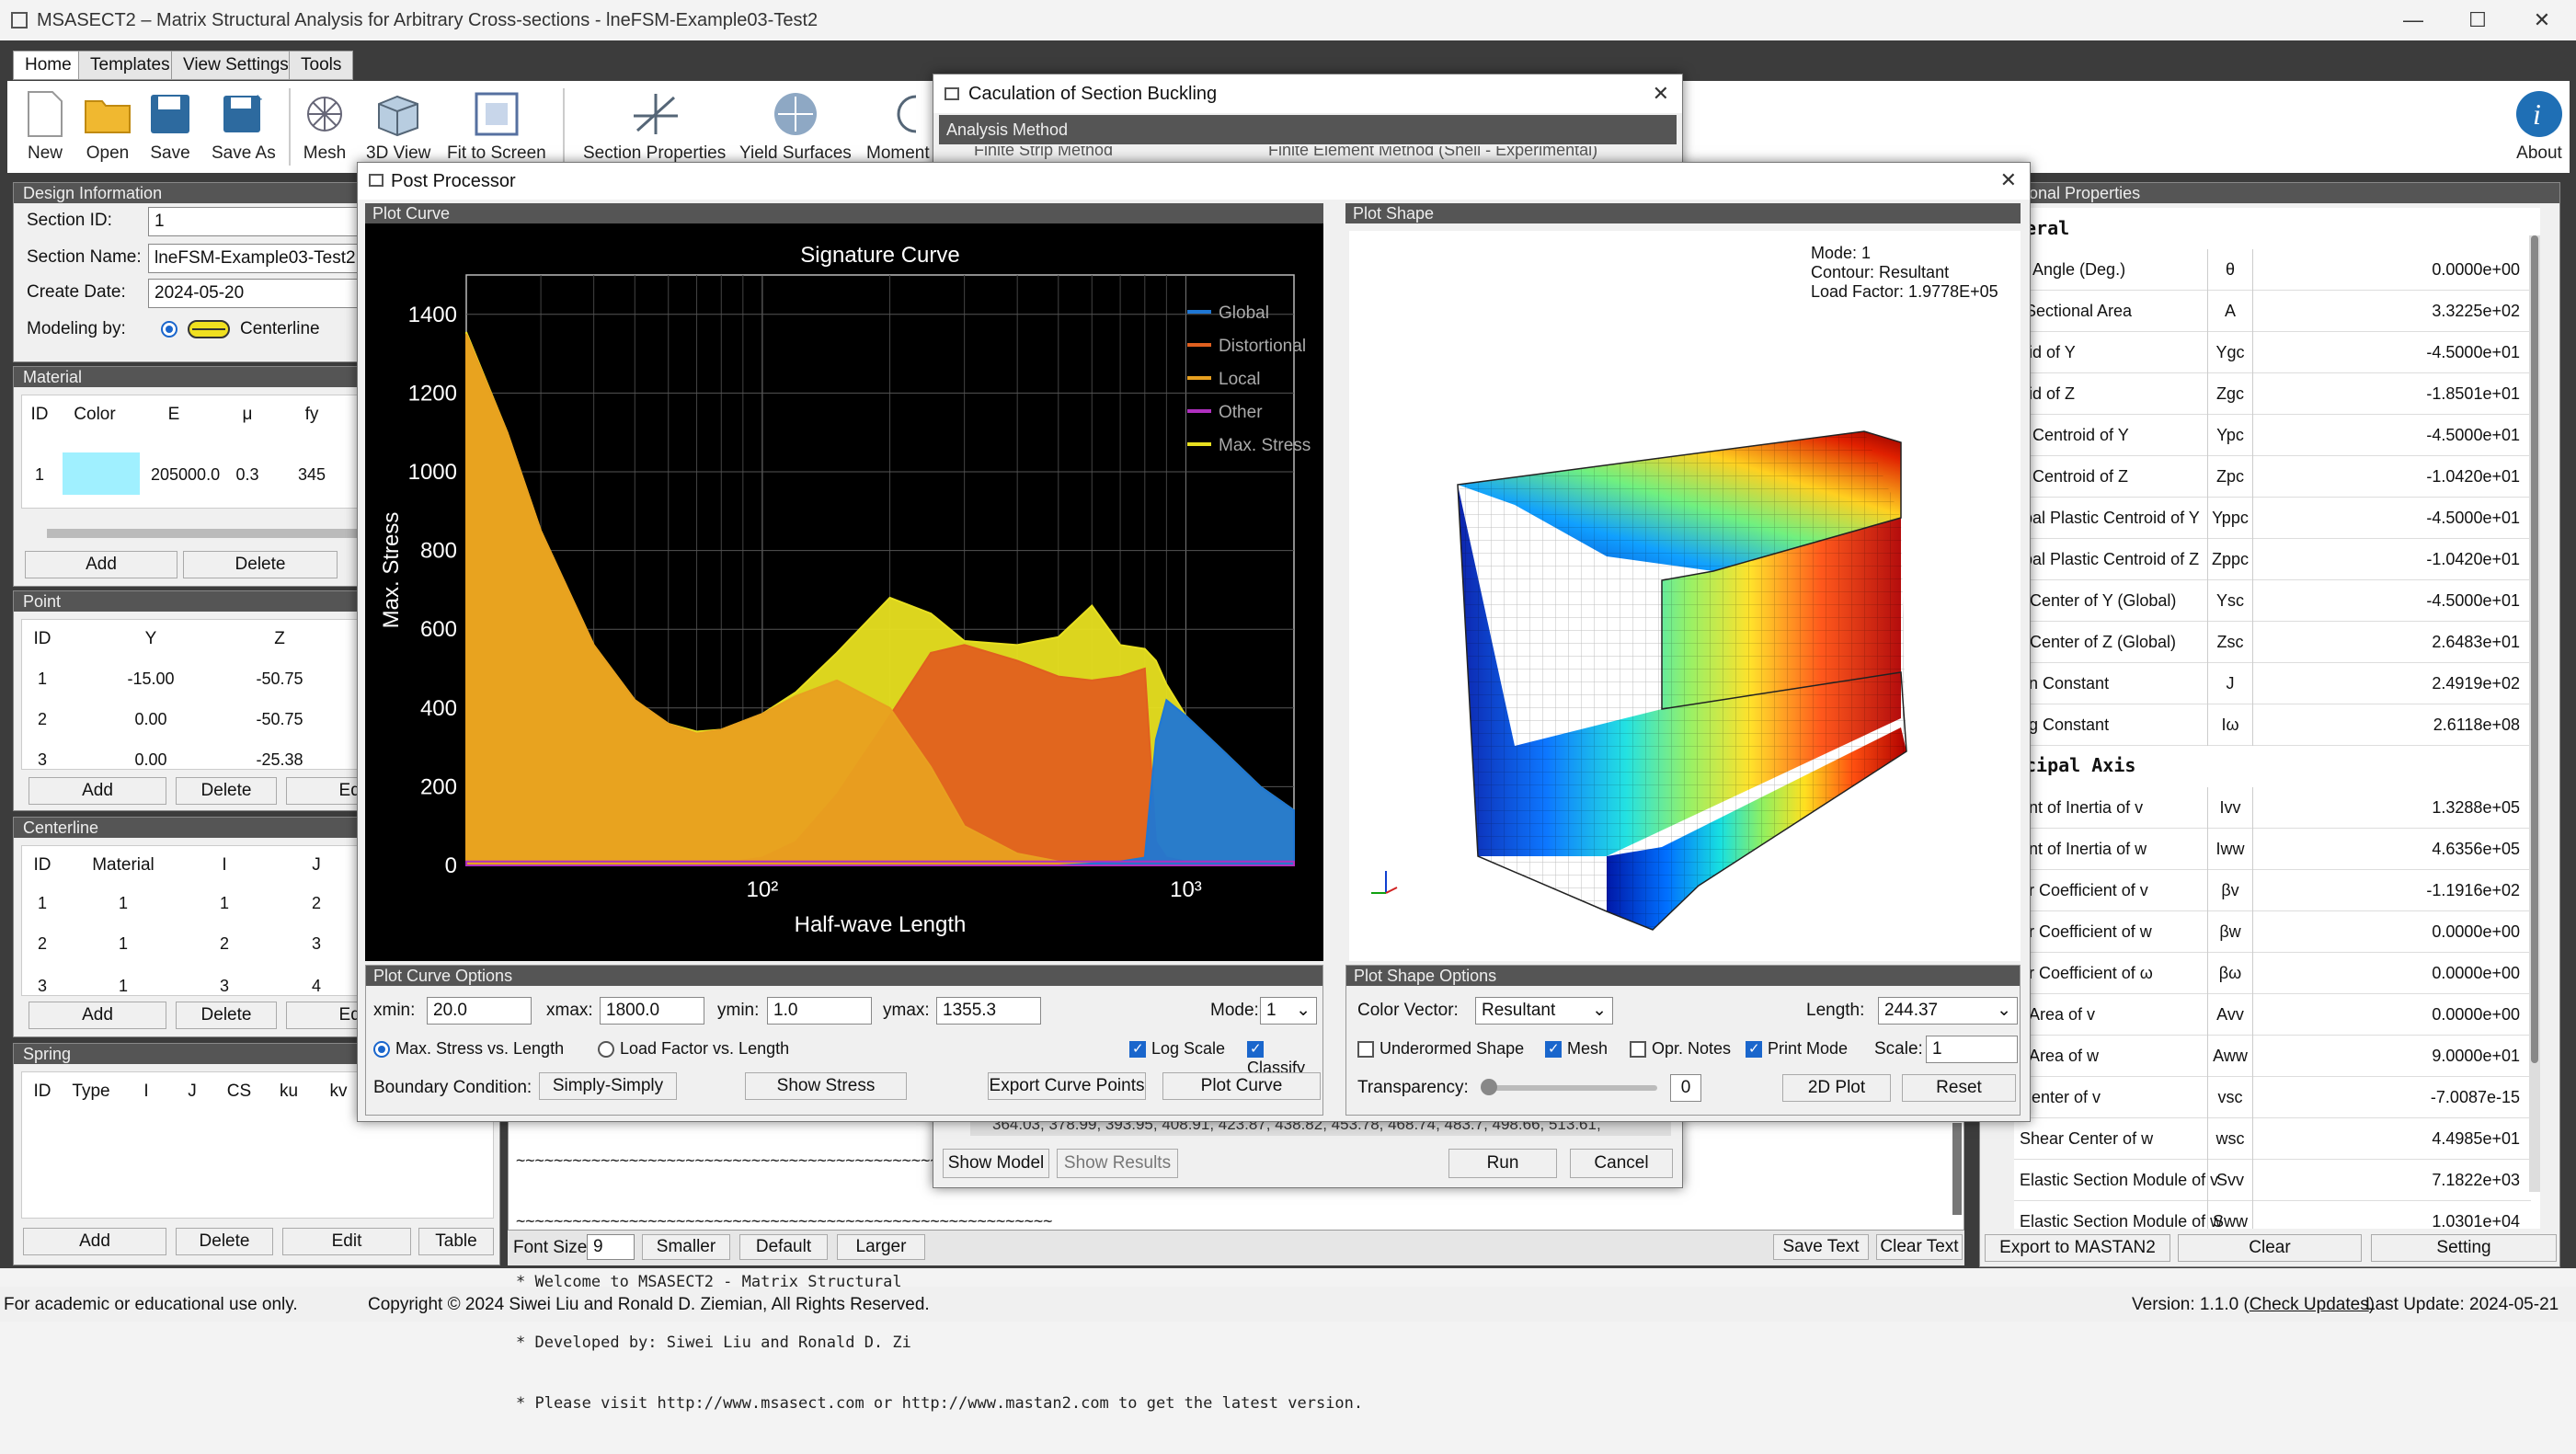 This screenshot has height=1454, width=2576. Describe the element at coordinates (2120, 1180) in the screenshot. I see `property-name: Elastic Section Module of v` at that location.